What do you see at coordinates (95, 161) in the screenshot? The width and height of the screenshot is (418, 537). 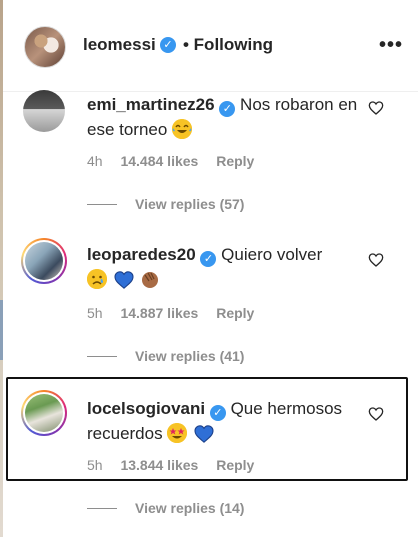 I see `comment-time: 4h` at bounding box center [95, 161].